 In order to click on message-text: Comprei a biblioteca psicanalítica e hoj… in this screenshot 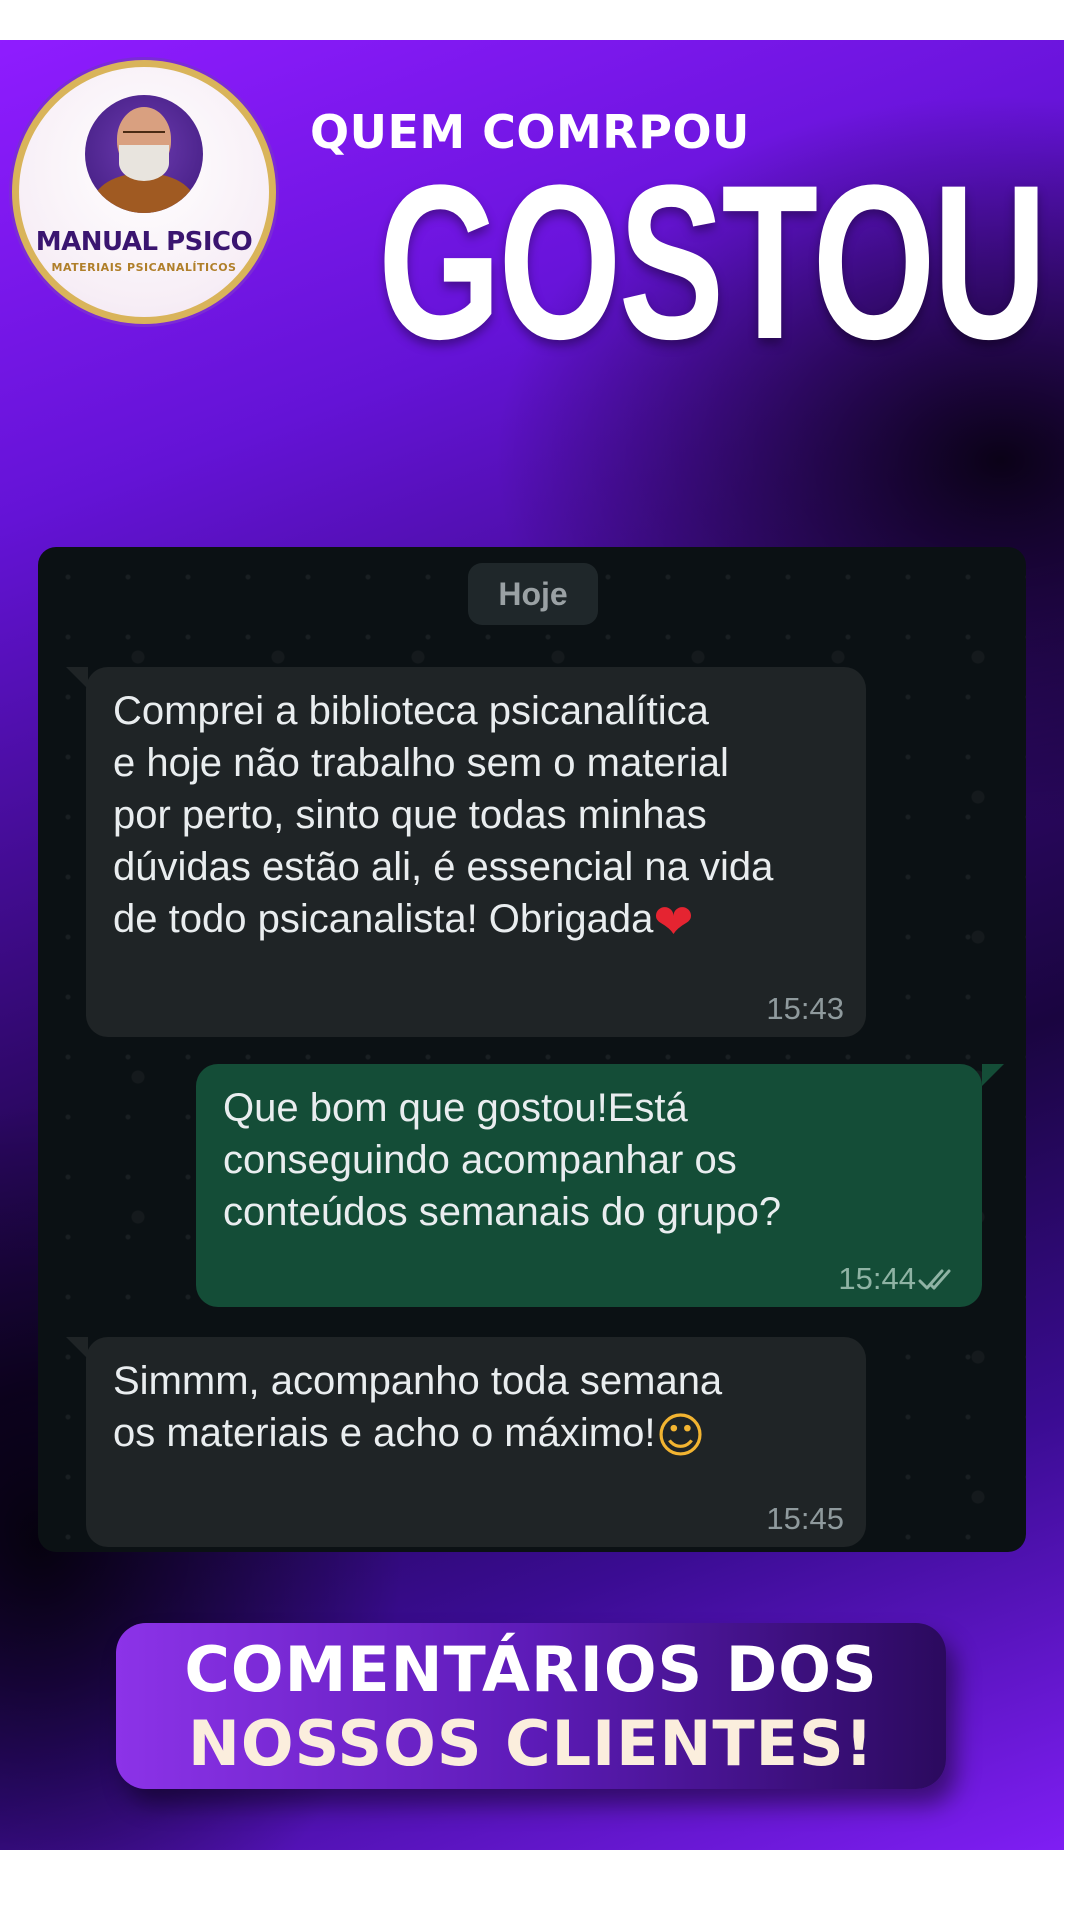, I will do `click(443, 819)`.